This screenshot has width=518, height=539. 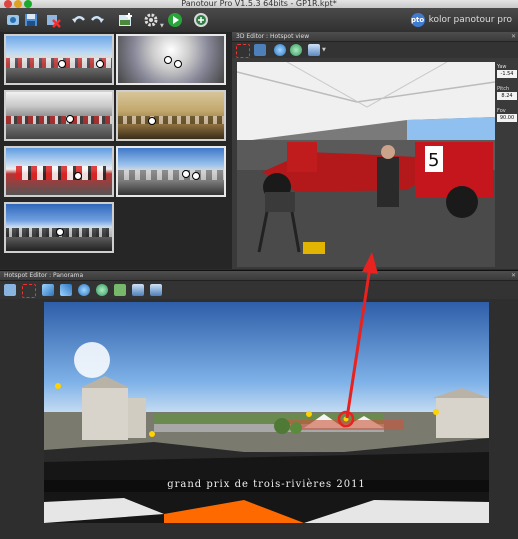 What do you see at coordinates (361, 335) in the screenshot?
I see `annotation-arrow` at bounding box center [361, 335].